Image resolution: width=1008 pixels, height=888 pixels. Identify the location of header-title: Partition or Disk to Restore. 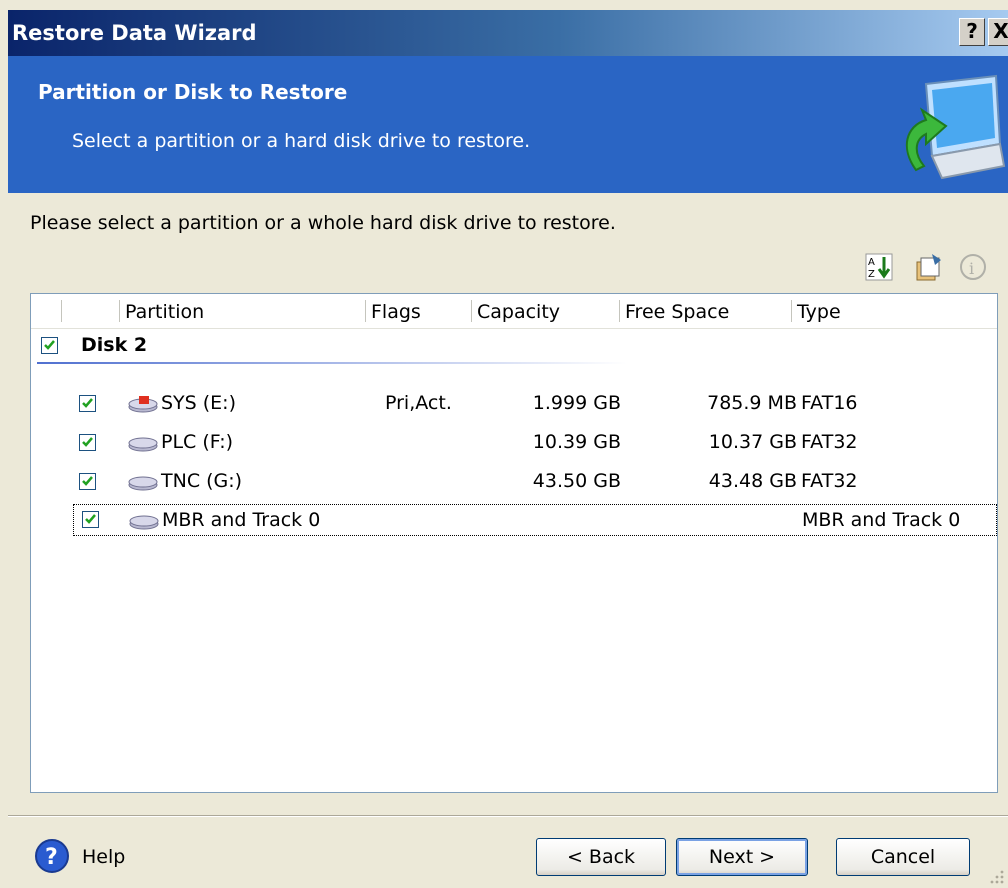
(193, 92).